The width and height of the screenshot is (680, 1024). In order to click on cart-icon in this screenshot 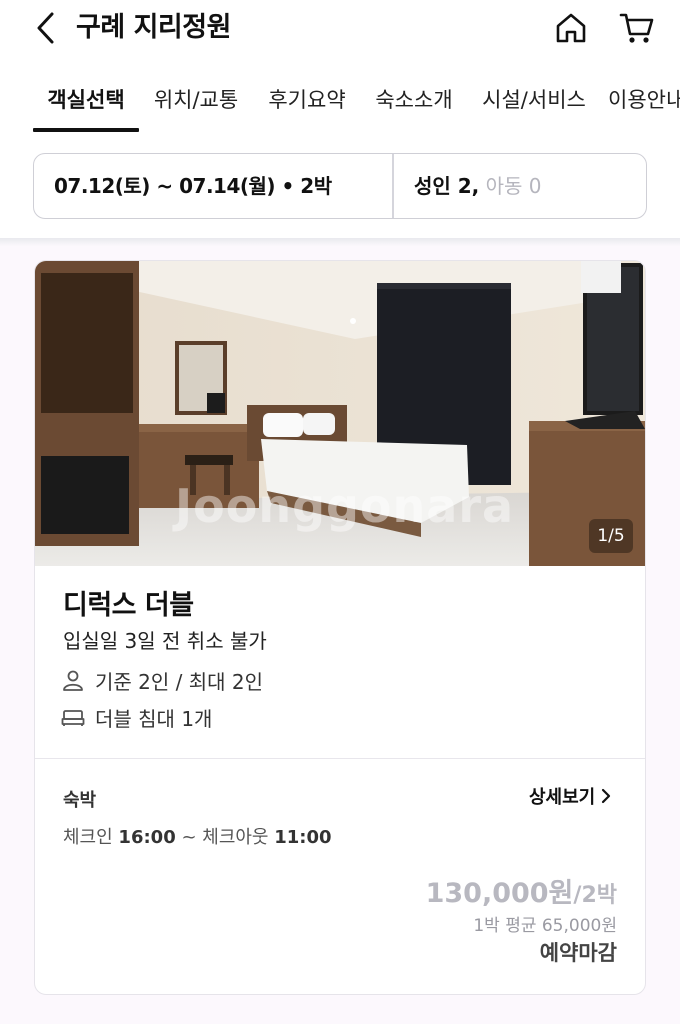, I will do `click(636, 28)`.